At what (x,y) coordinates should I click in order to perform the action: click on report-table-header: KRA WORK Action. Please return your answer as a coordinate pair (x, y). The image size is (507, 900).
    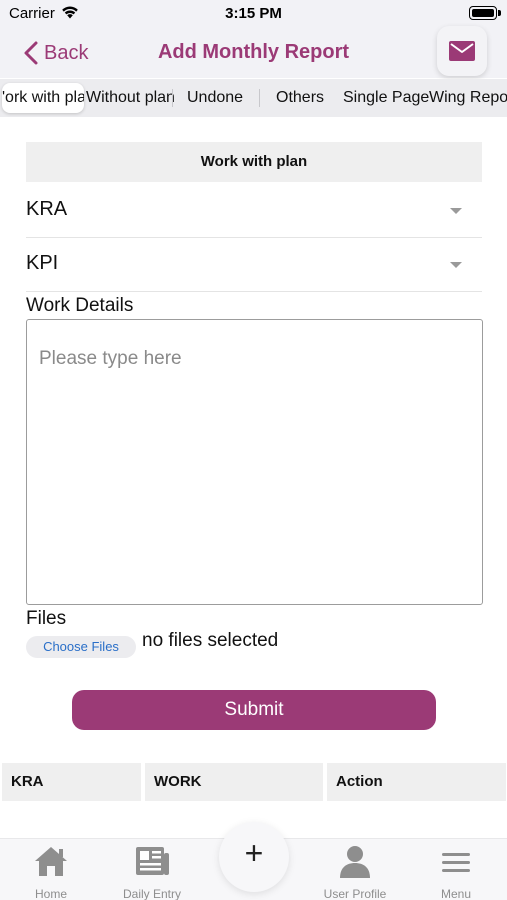
    Looking at the image, I should click on (254, 782).